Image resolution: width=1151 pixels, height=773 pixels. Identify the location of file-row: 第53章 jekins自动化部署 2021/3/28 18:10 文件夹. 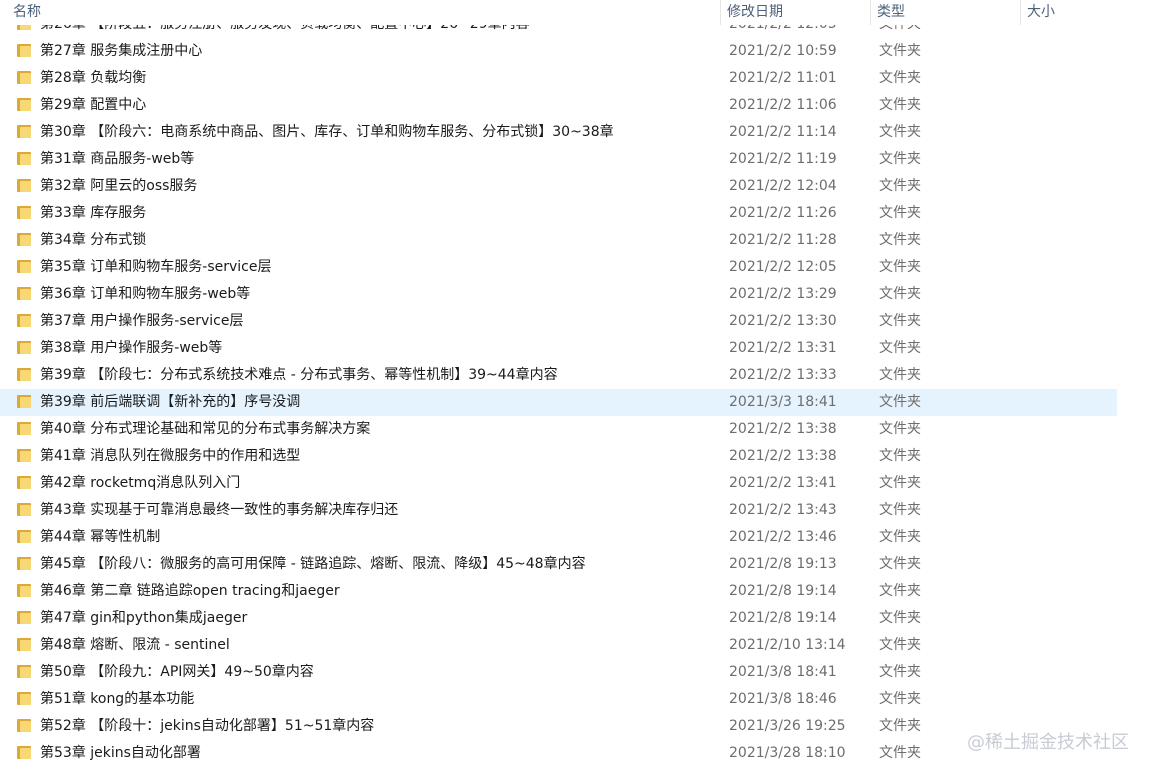
(558, 753).